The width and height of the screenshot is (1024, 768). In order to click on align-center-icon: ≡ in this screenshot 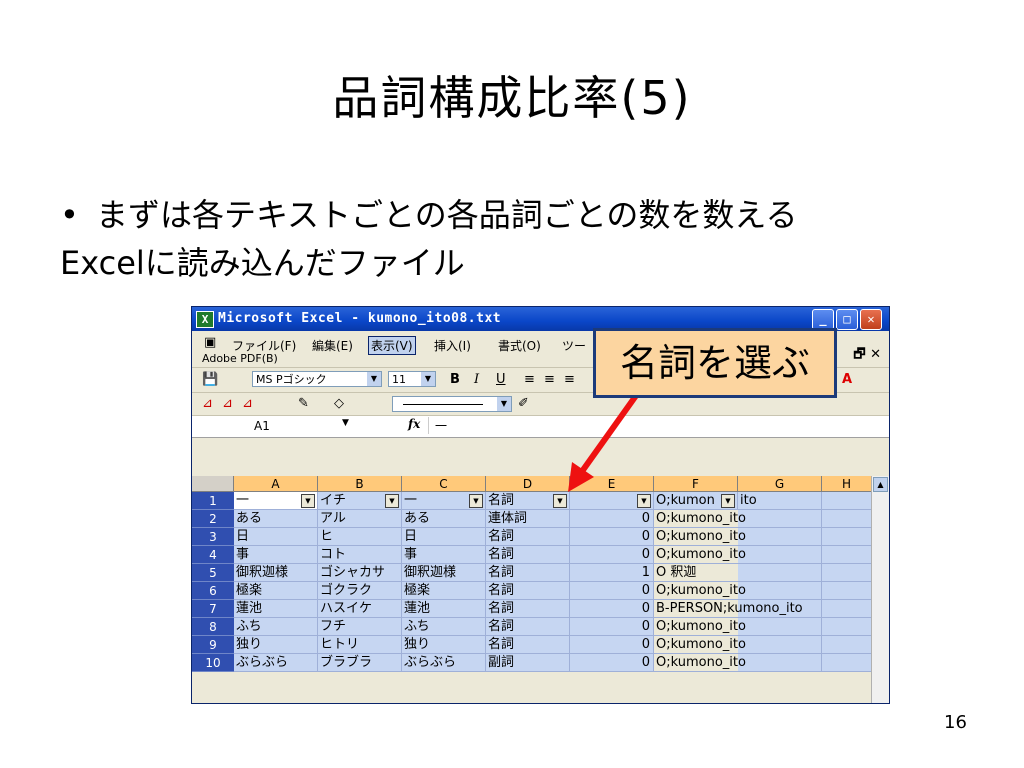, I will do `click(549, 380)`.